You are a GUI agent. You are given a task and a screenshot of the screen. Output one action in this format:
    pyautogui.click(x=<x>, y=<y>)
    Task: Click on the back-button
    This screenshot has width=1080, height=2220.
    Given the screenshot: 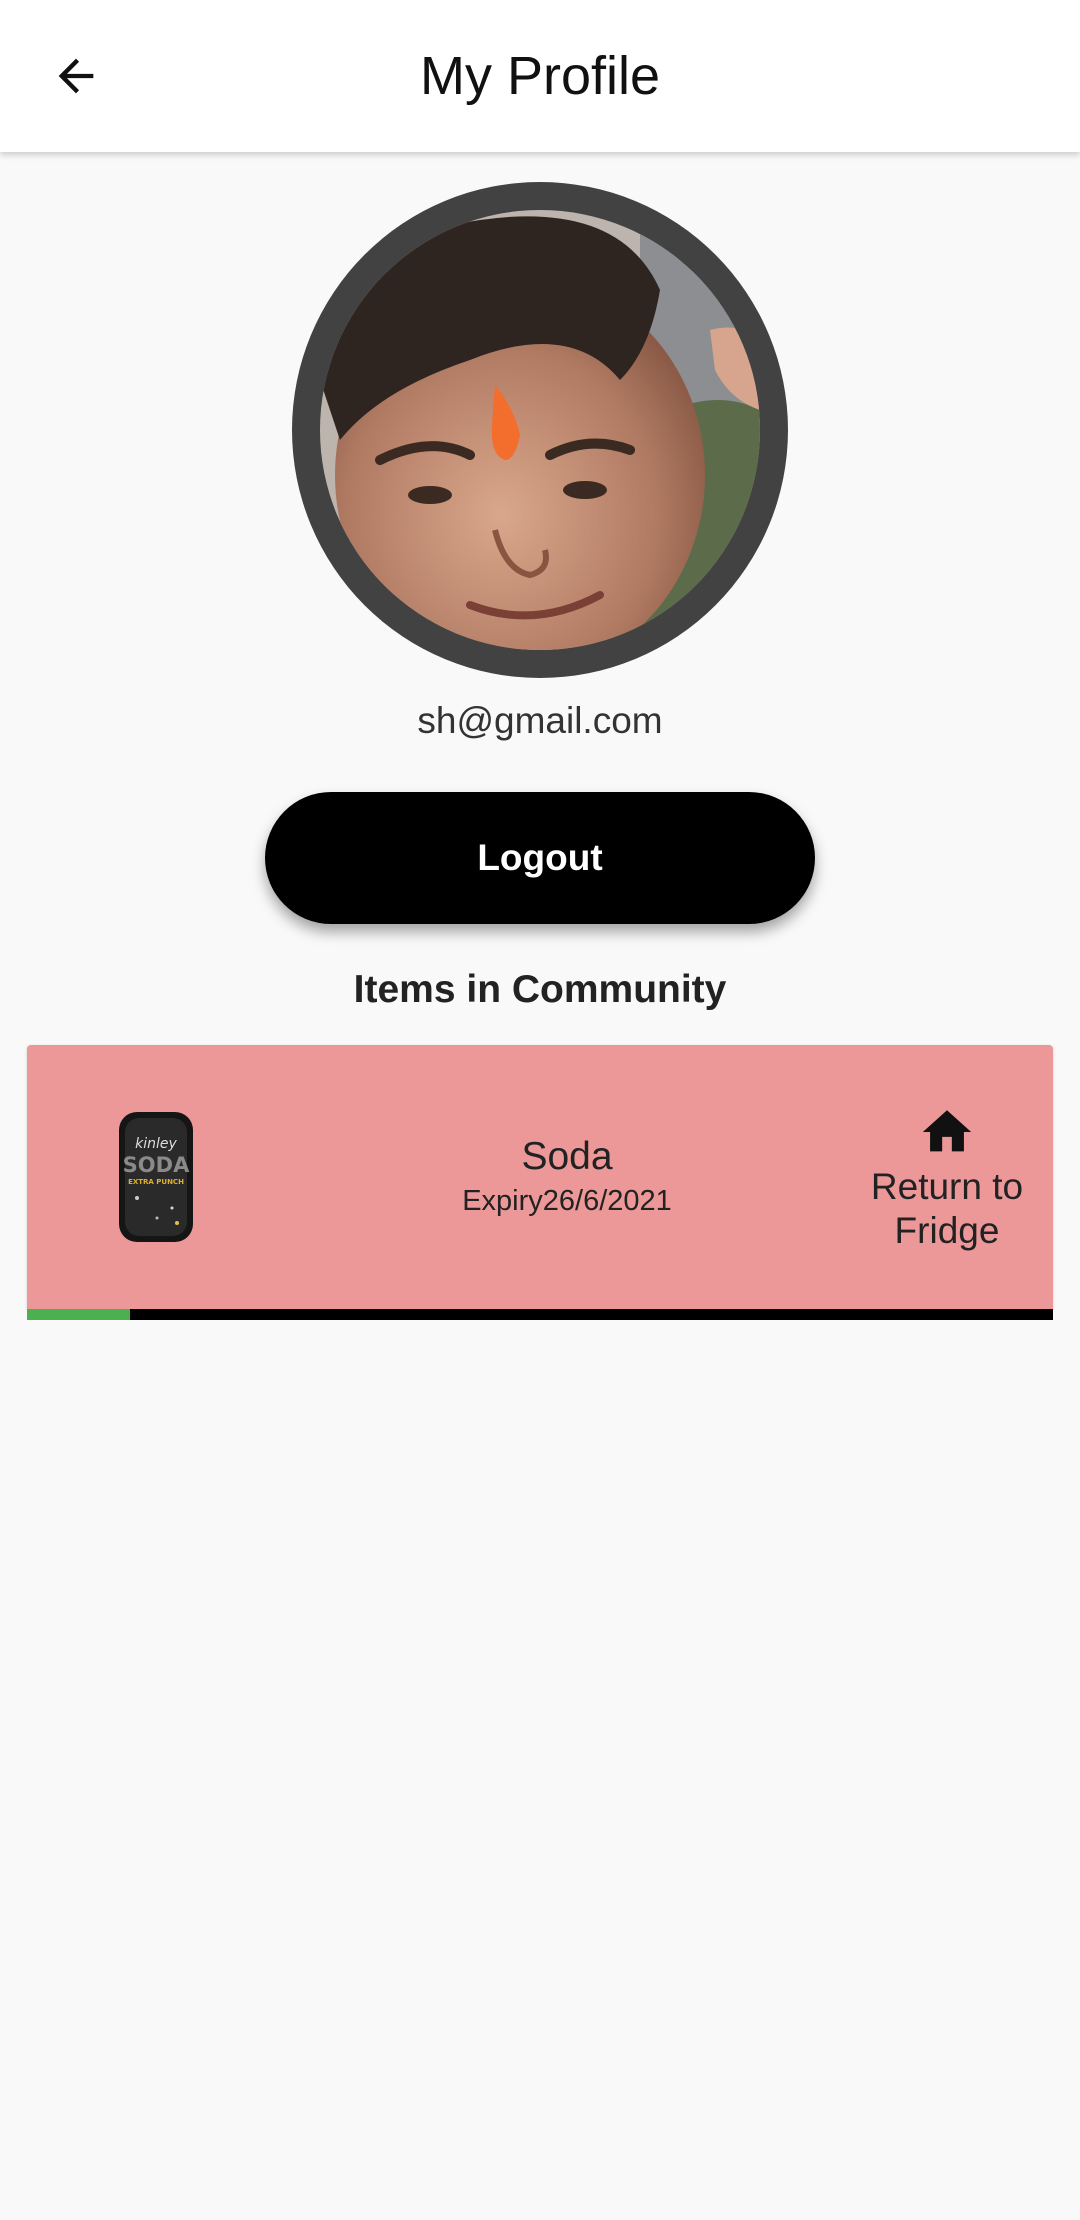 What is the action you would take?
    pyautogui.click(x=76, y=76)
    